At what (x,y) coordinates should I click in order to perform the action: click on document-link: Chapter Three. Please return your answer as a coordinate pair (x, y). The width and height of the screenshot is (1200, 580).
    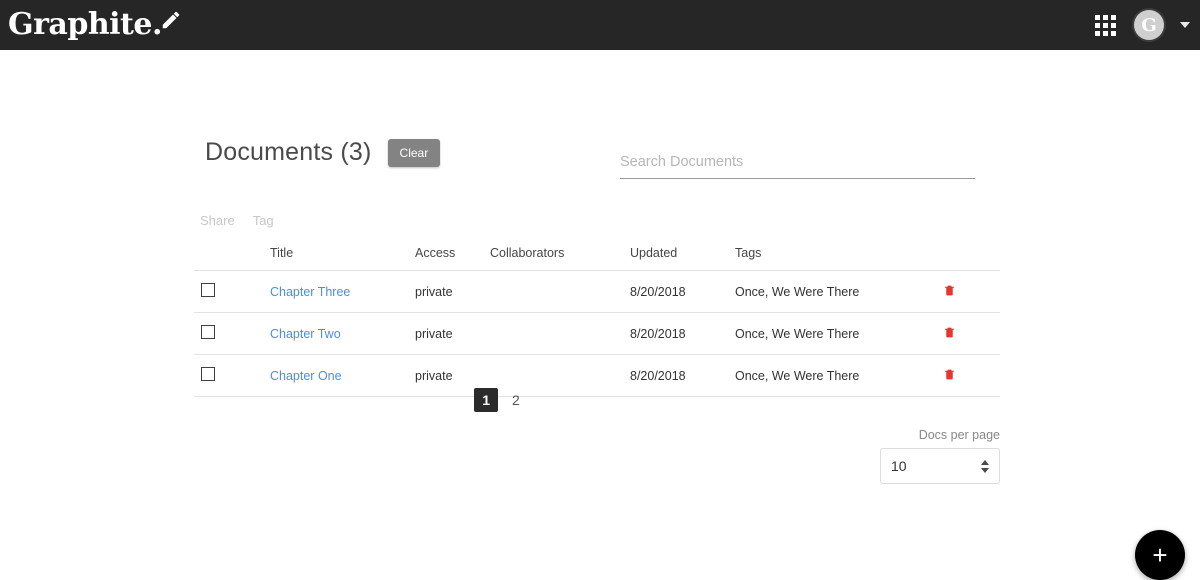
    Looking at the image, I should click on (310, 292).